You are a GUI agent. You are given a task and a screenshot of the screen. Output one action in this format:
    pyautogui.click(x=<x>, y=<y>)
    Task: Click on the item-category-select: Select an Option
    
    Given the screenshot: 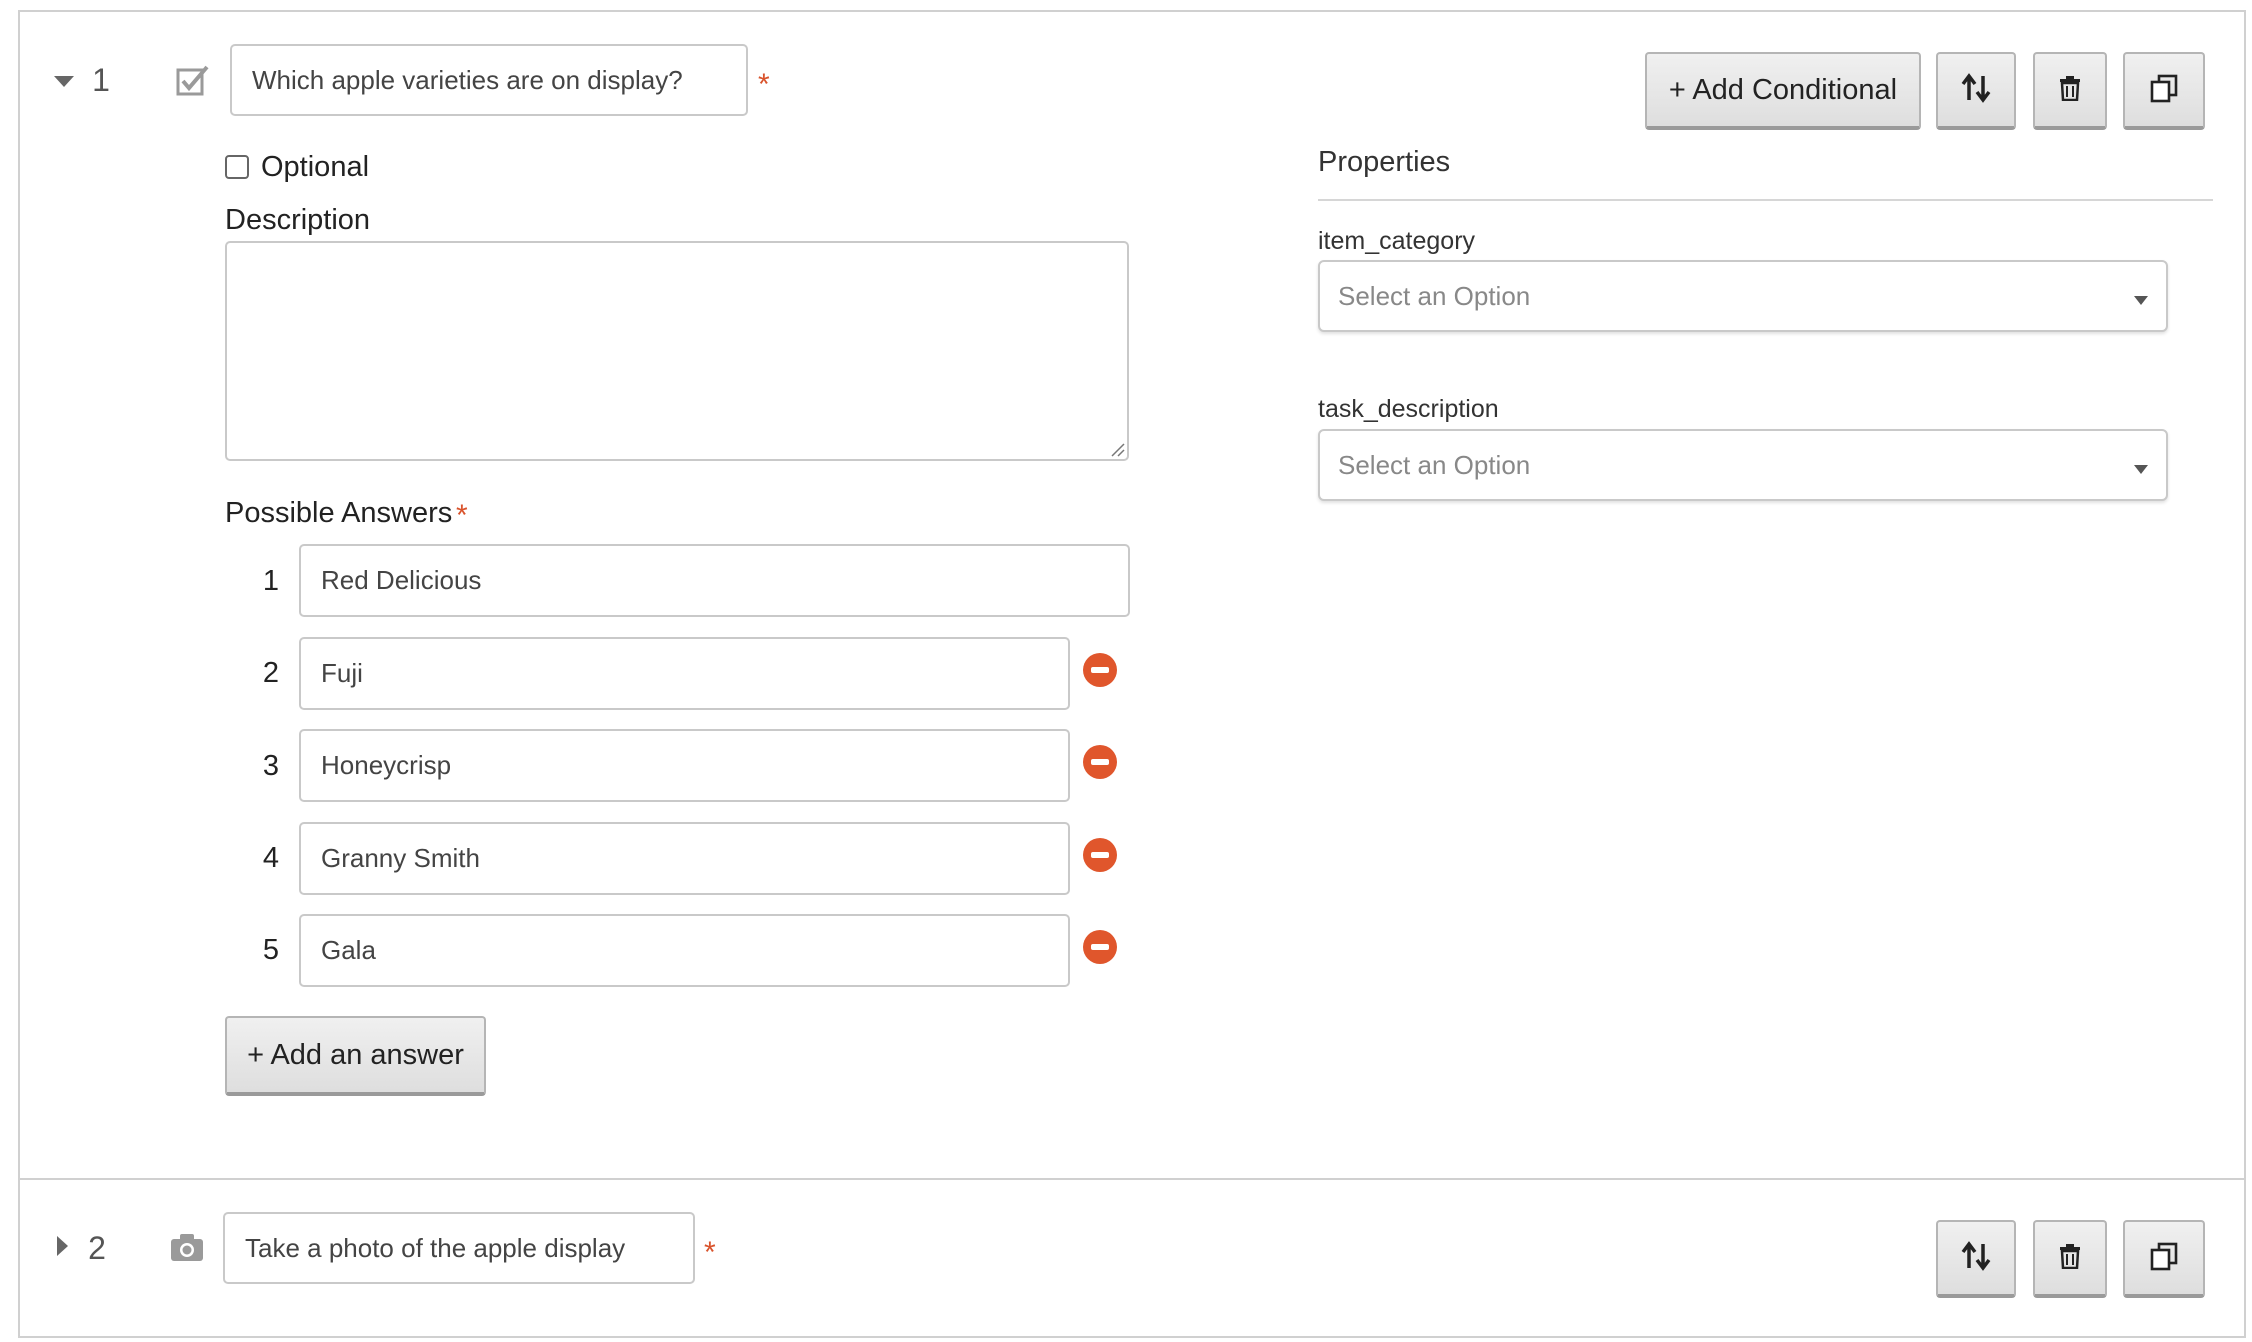 What is the action you would take?
    pyautogui.click(x=1743, y=296)
    